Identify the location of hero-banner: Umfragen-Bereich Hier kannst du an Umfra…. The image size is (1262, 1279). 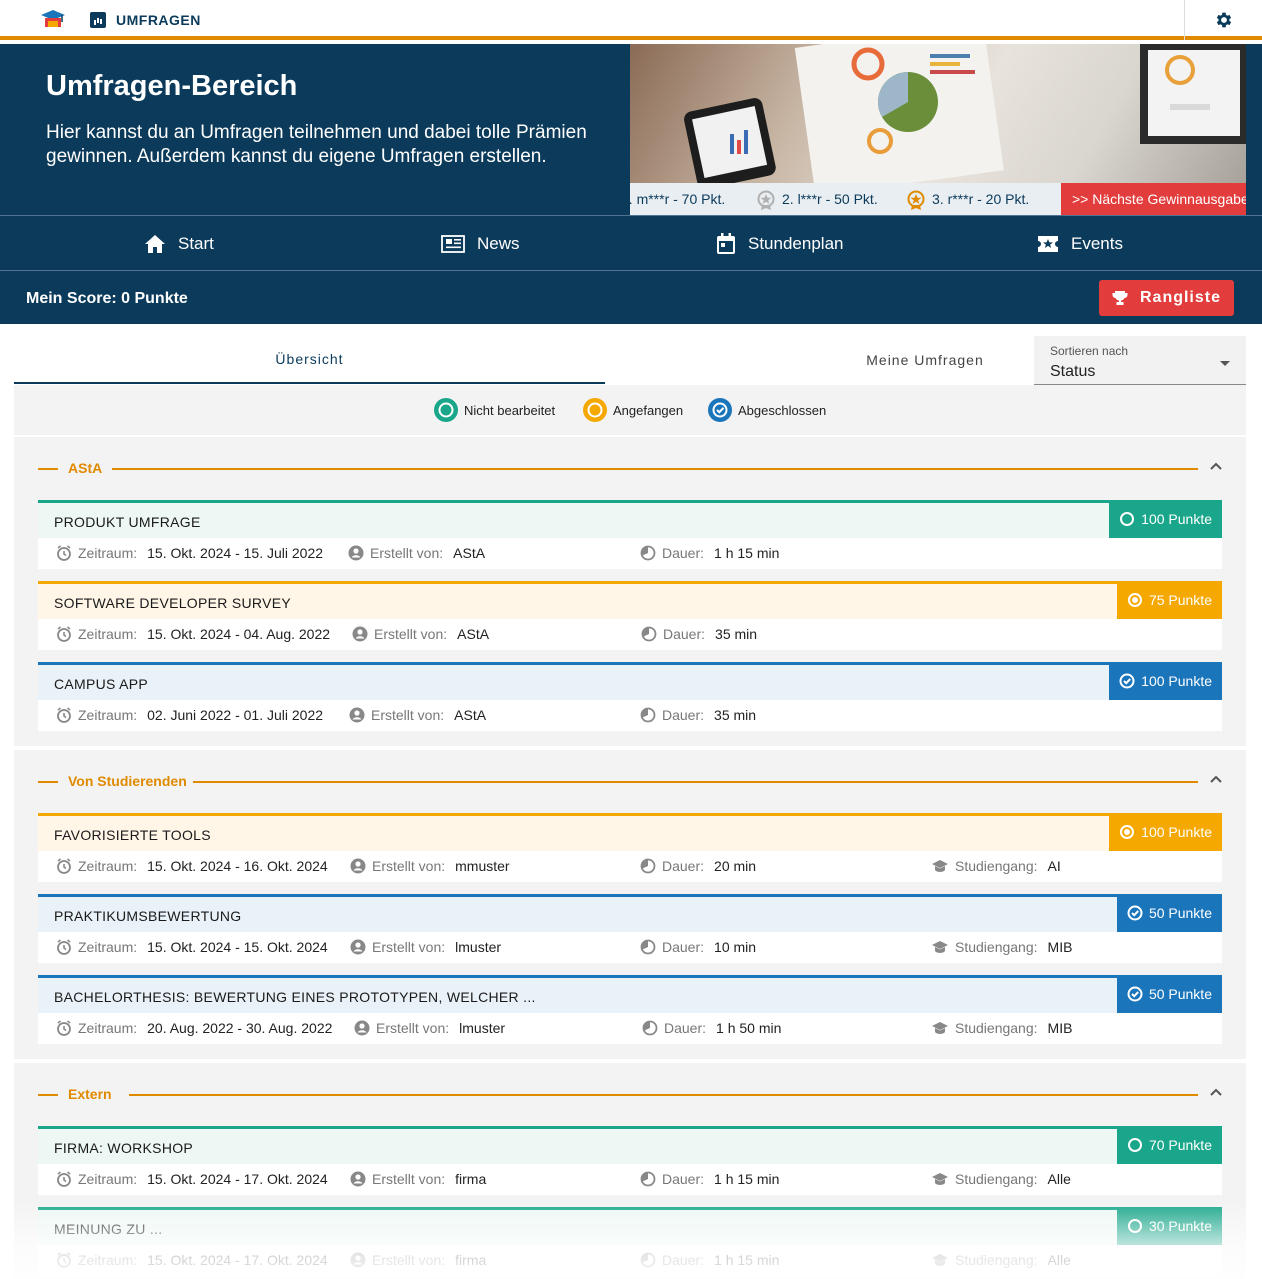
(631, 129).